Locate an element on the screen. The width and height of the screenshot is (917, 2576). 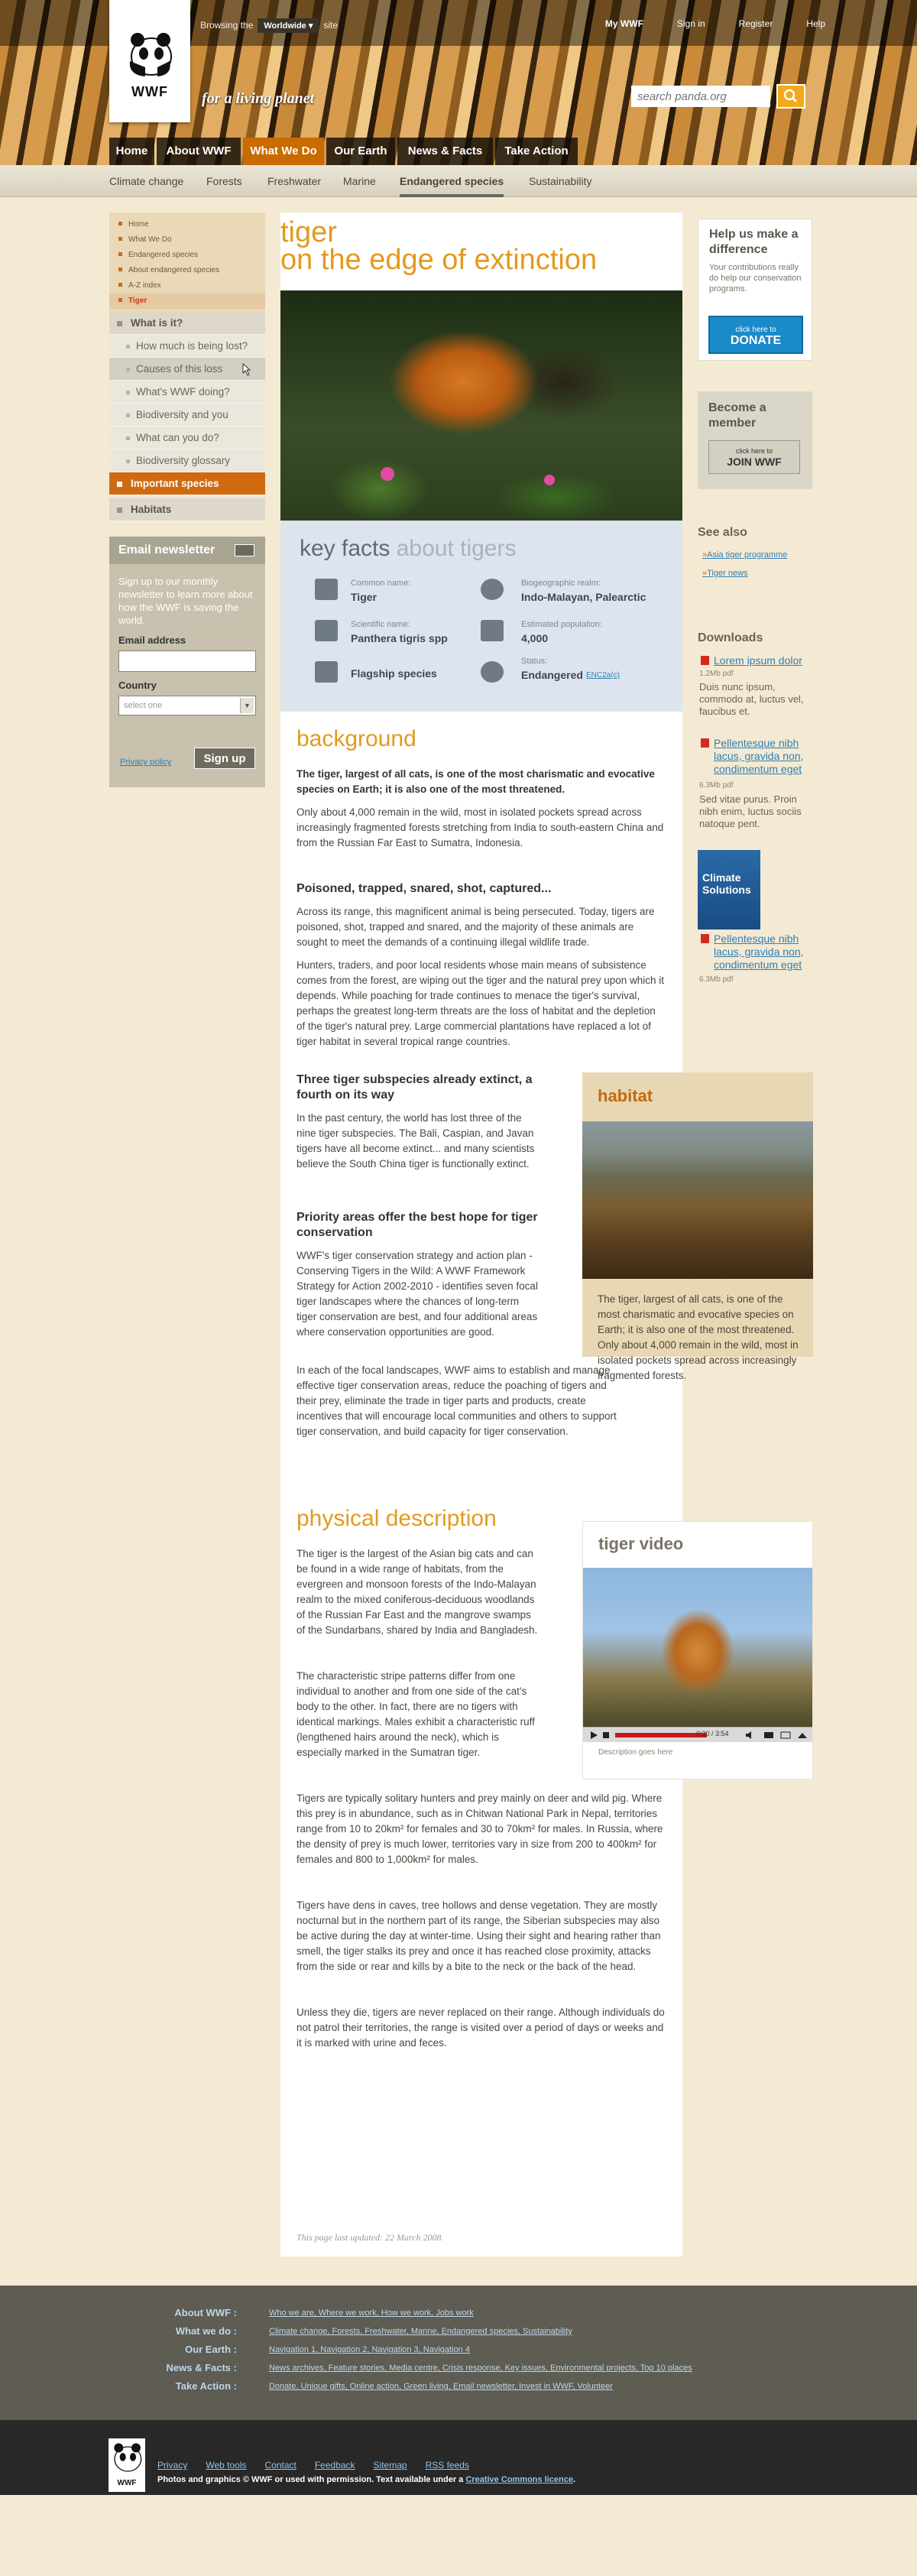
nav-our-earth: Our Earth is located at coordinates (360, 151).